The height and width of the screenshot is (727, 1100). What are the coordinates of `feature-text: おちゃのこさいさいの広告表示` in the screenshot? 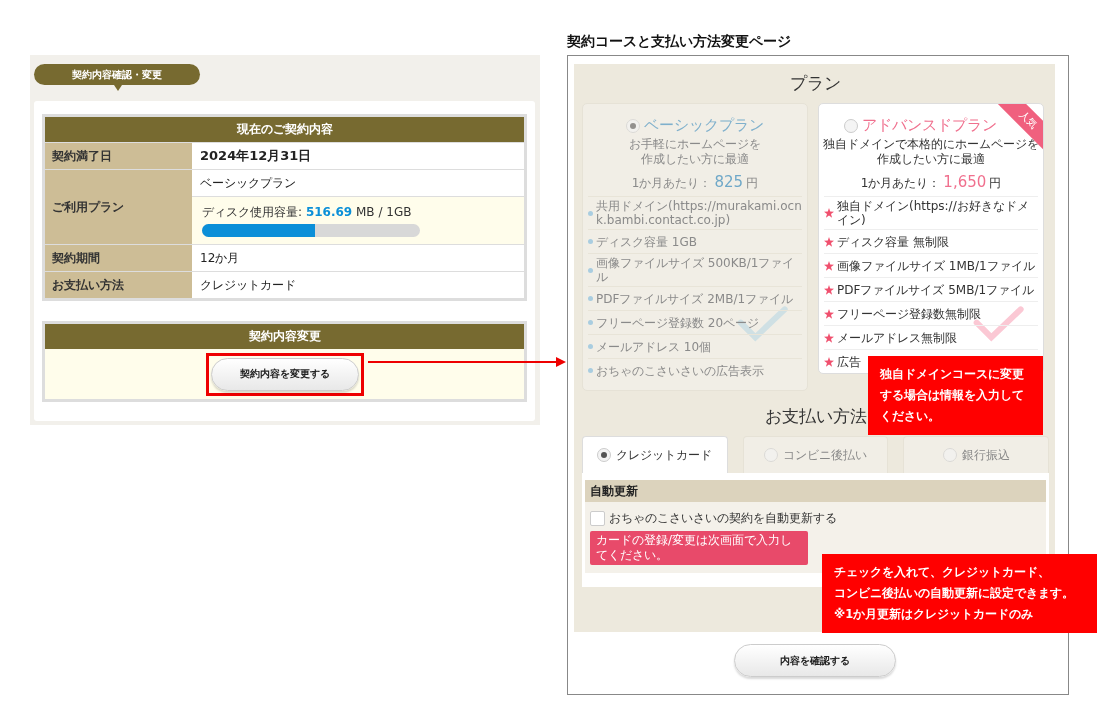 It's located at (680, 370).